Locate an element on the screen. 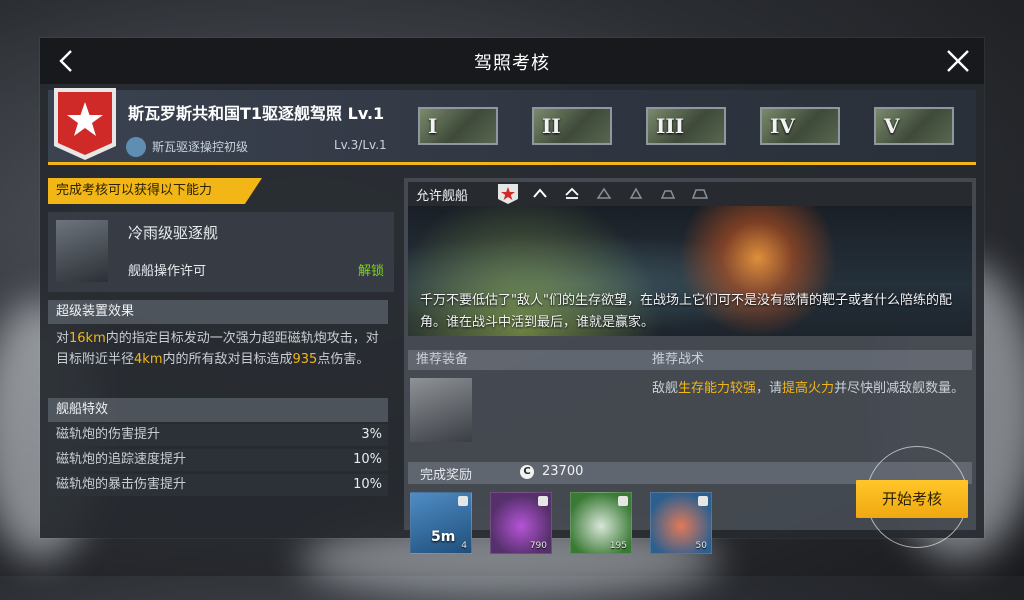 This screenshot has width=1024, height=600. tier-tab-1: I is located at coordinates (458, 126).